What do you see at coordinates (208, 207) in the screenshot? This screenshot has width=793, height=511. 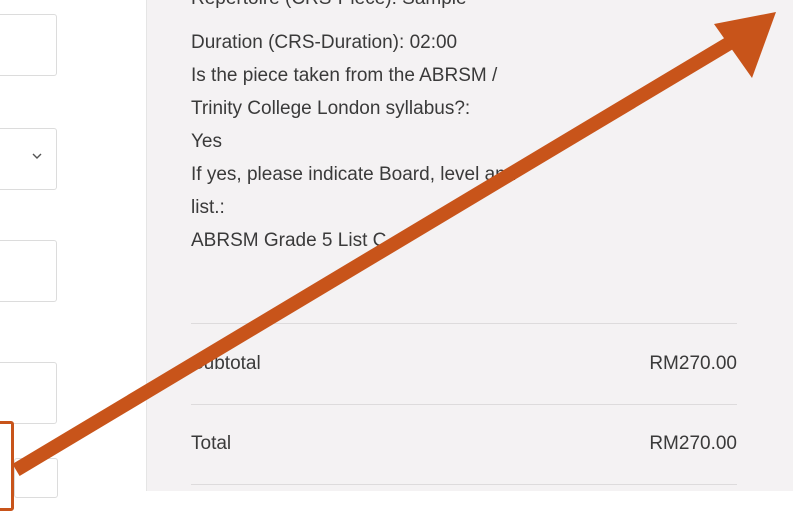 I see `summary-line: list.:` at bounding box center [208, 207].